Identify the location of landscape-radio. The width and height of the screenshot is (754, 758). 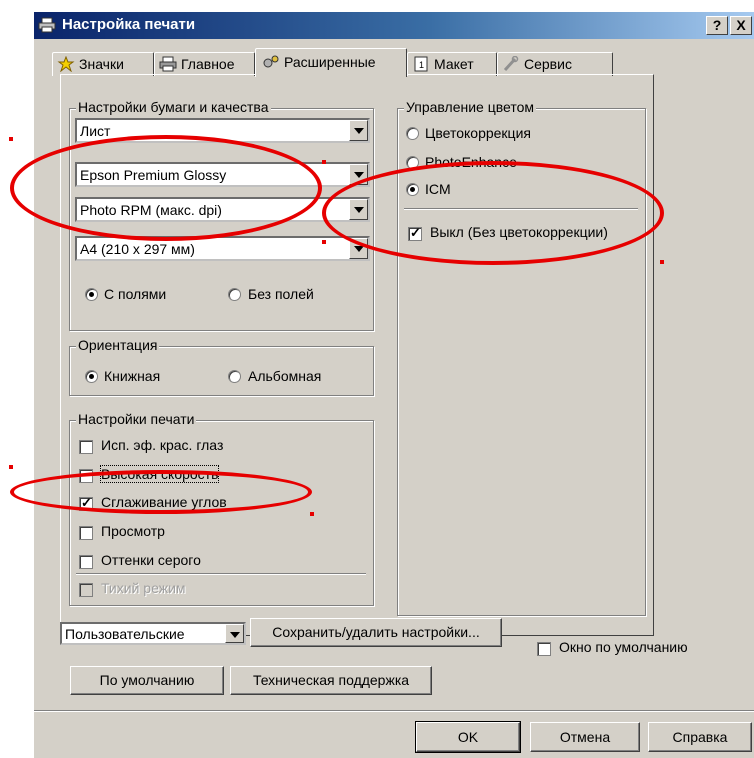
(234, 376).